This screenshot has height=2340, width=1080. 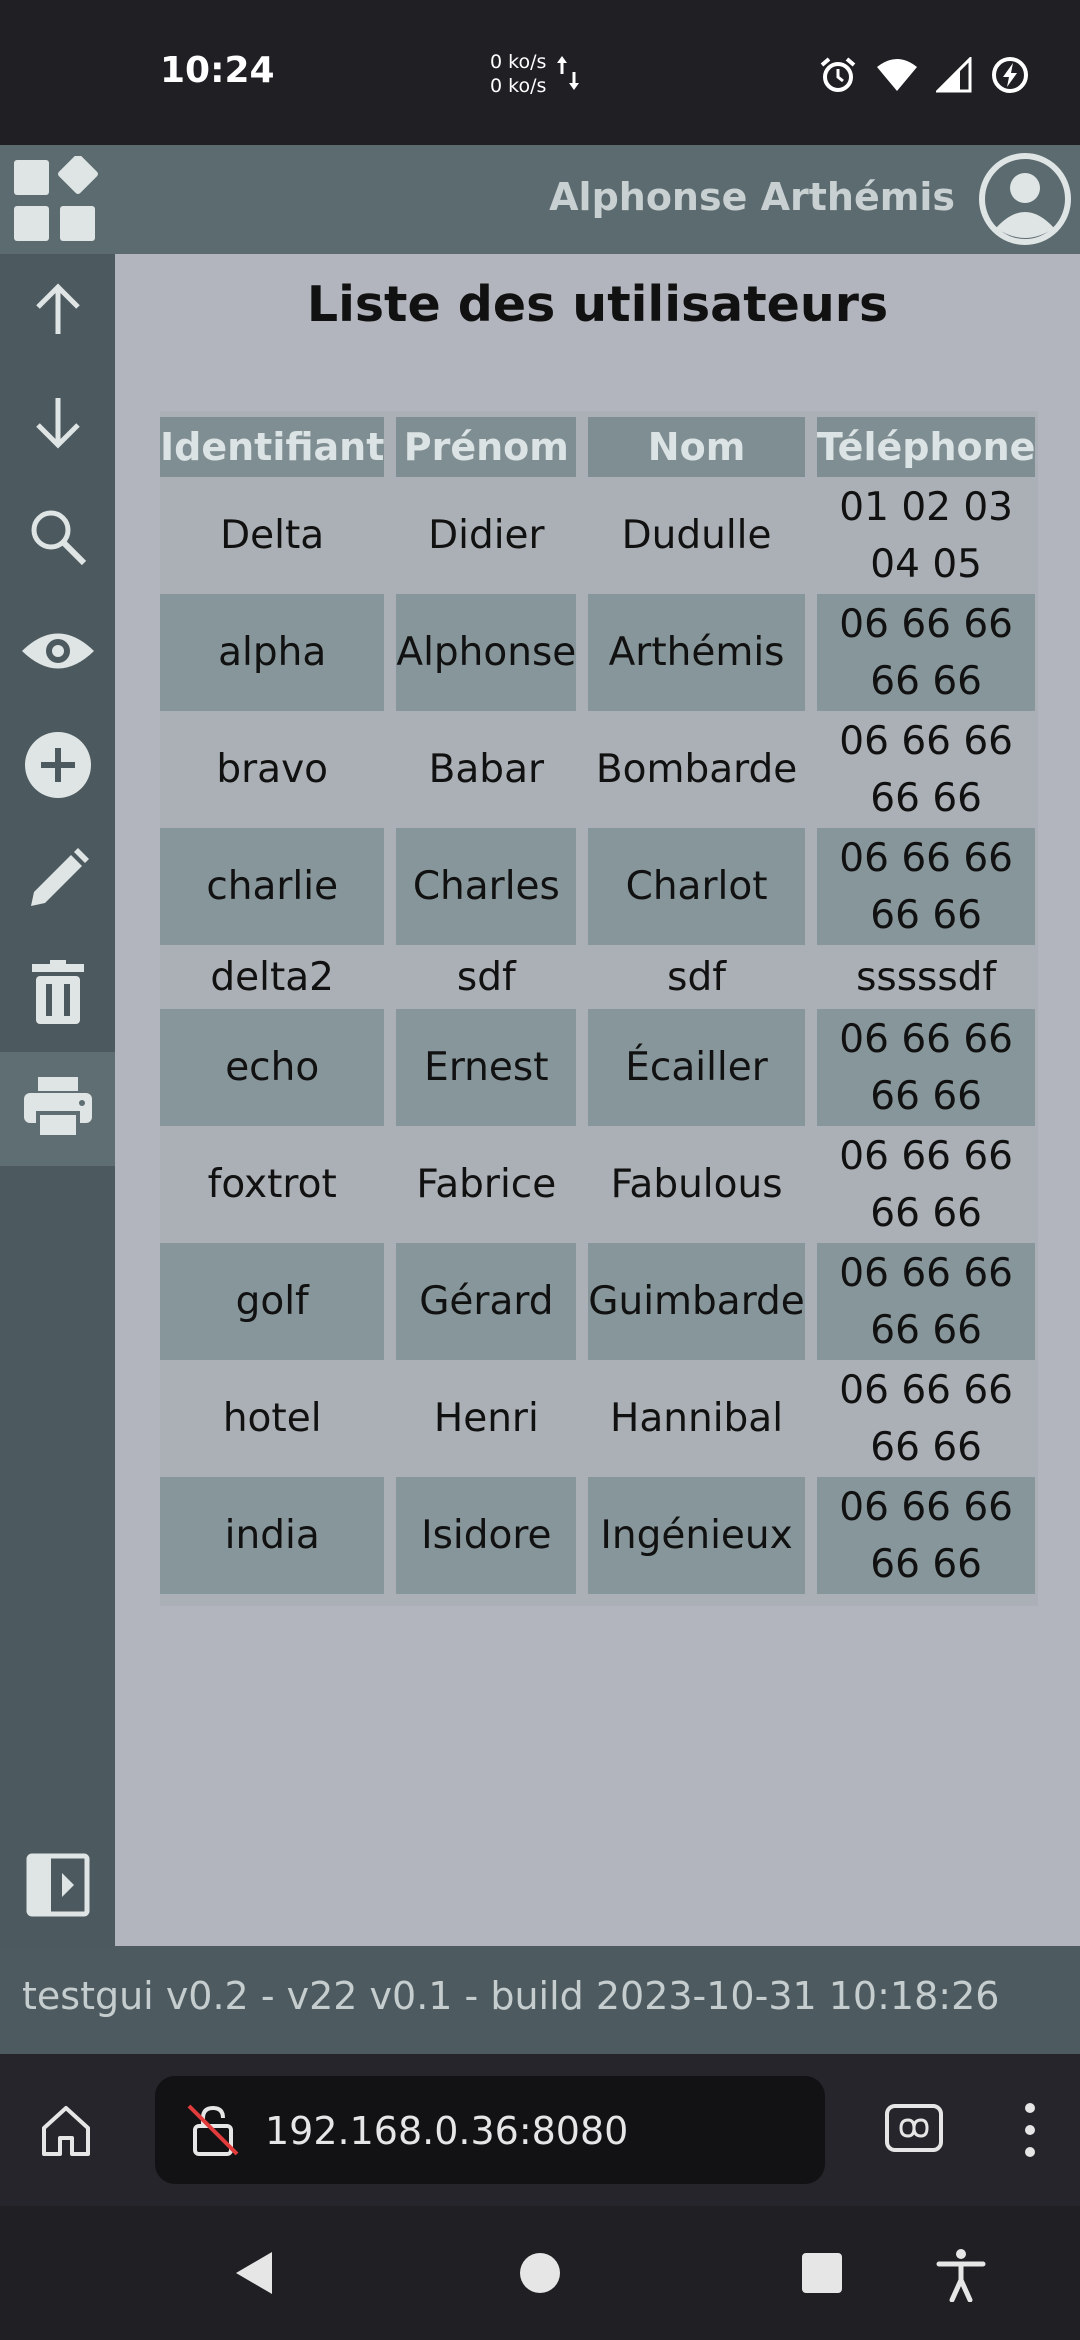 I want to click on view-button, so click(x=57, y=653).